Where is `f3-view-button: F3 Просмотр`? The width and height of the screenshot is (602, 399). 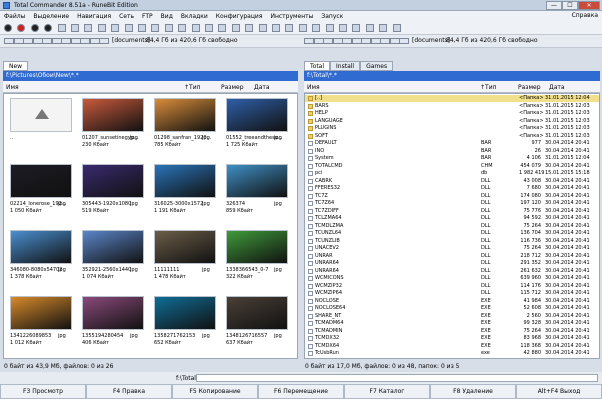 f3-view-button: F3 Просмотр is located at coordinates (43, 391).